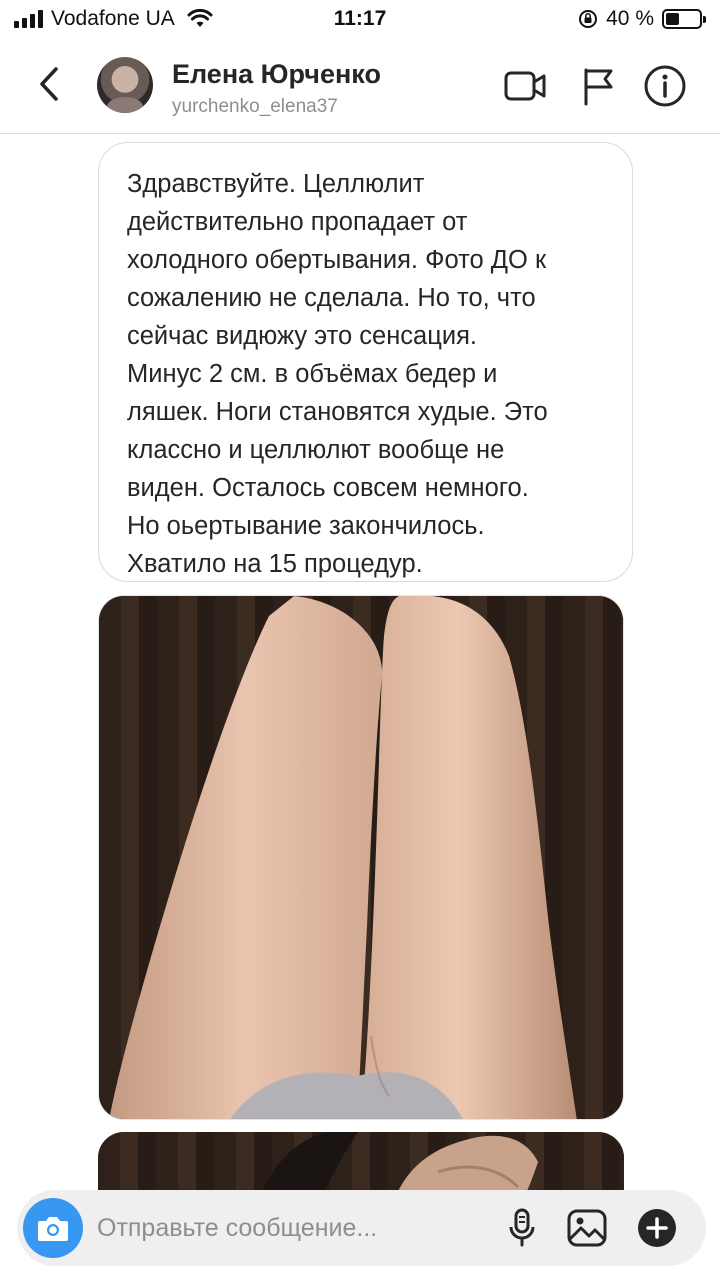  I want to click on message-input, so click(287, 1228).